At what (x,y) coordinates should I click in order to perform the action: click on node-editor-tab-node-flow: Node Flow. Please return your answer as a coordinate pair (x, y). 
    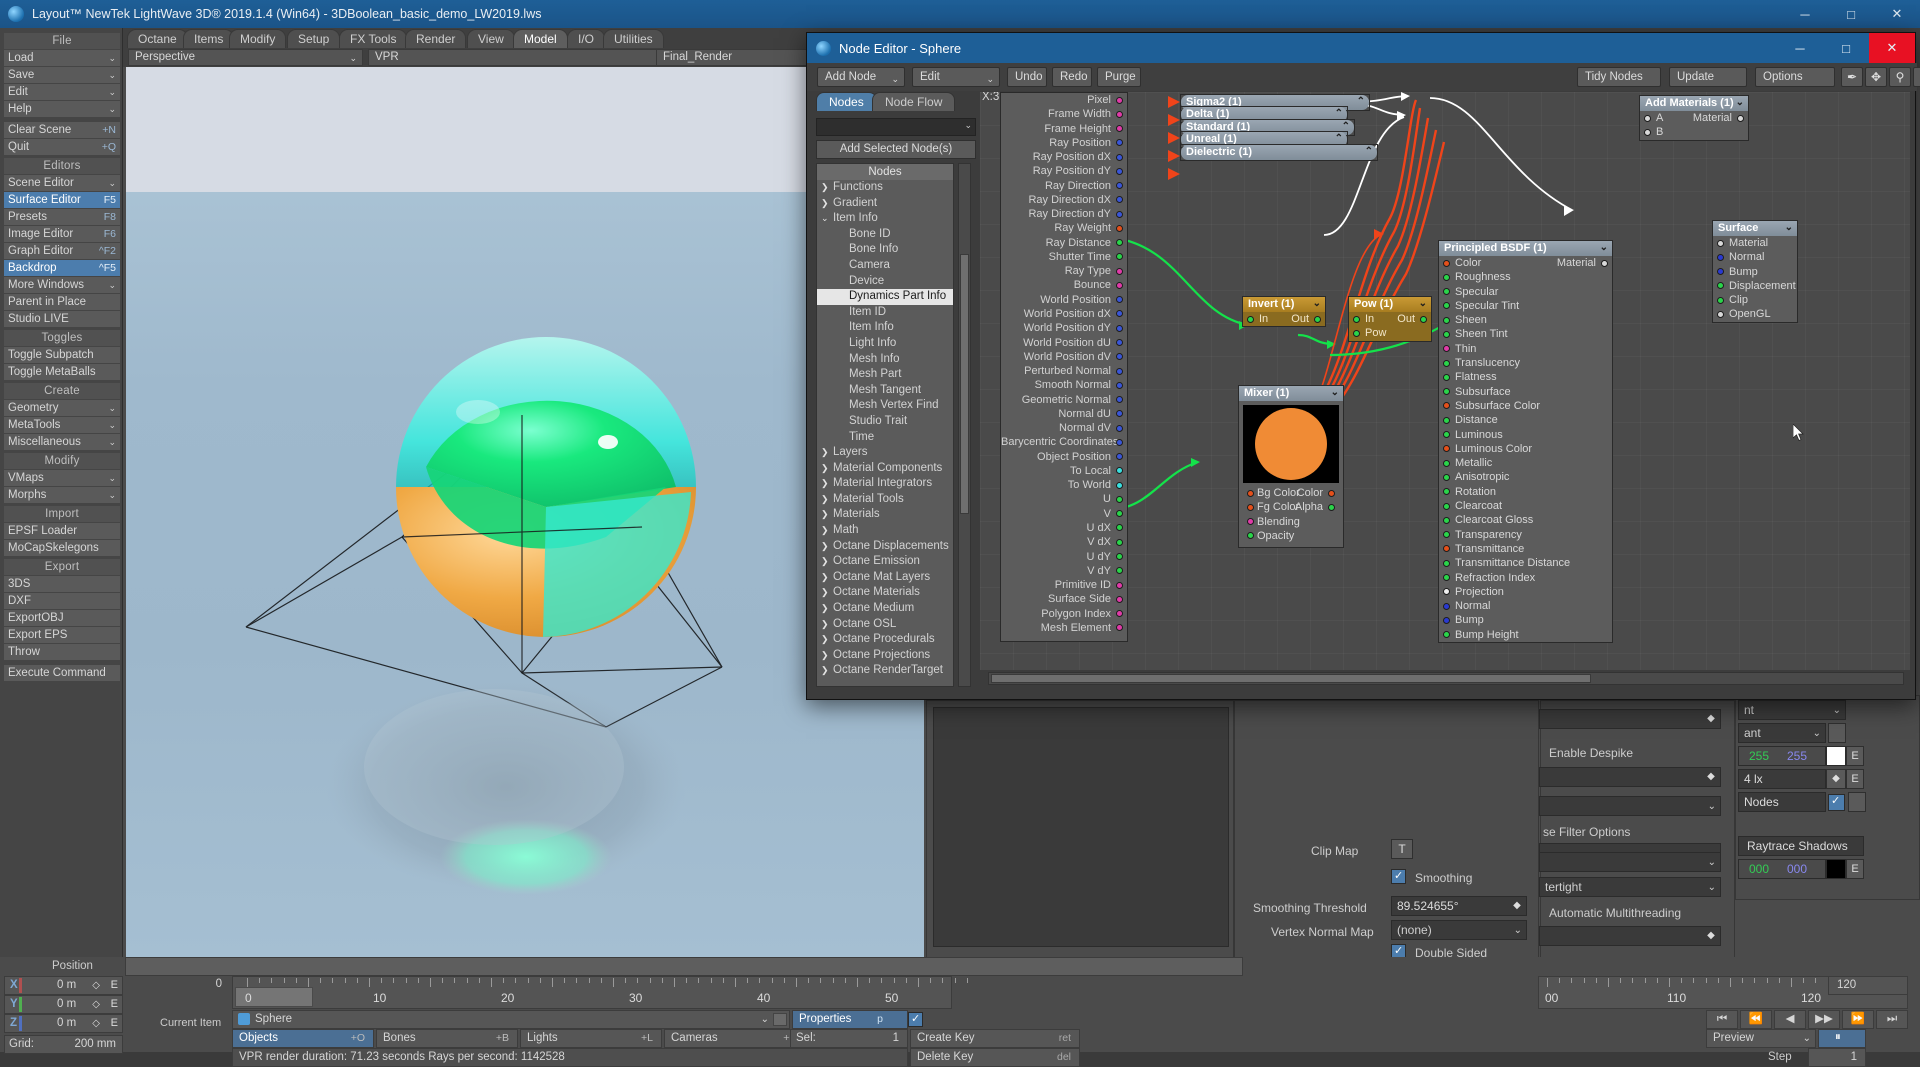
    Looking at the image, I should click on (914, 101).